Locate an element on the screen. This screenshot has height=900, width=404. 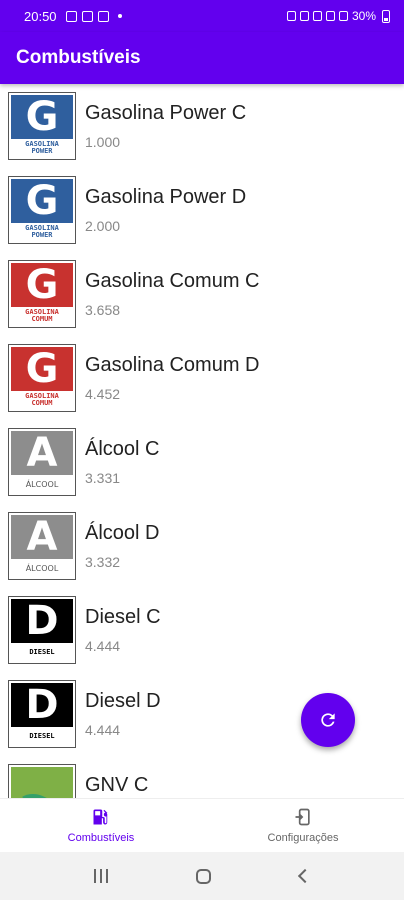
back-button is located at coordinates (304, 876).